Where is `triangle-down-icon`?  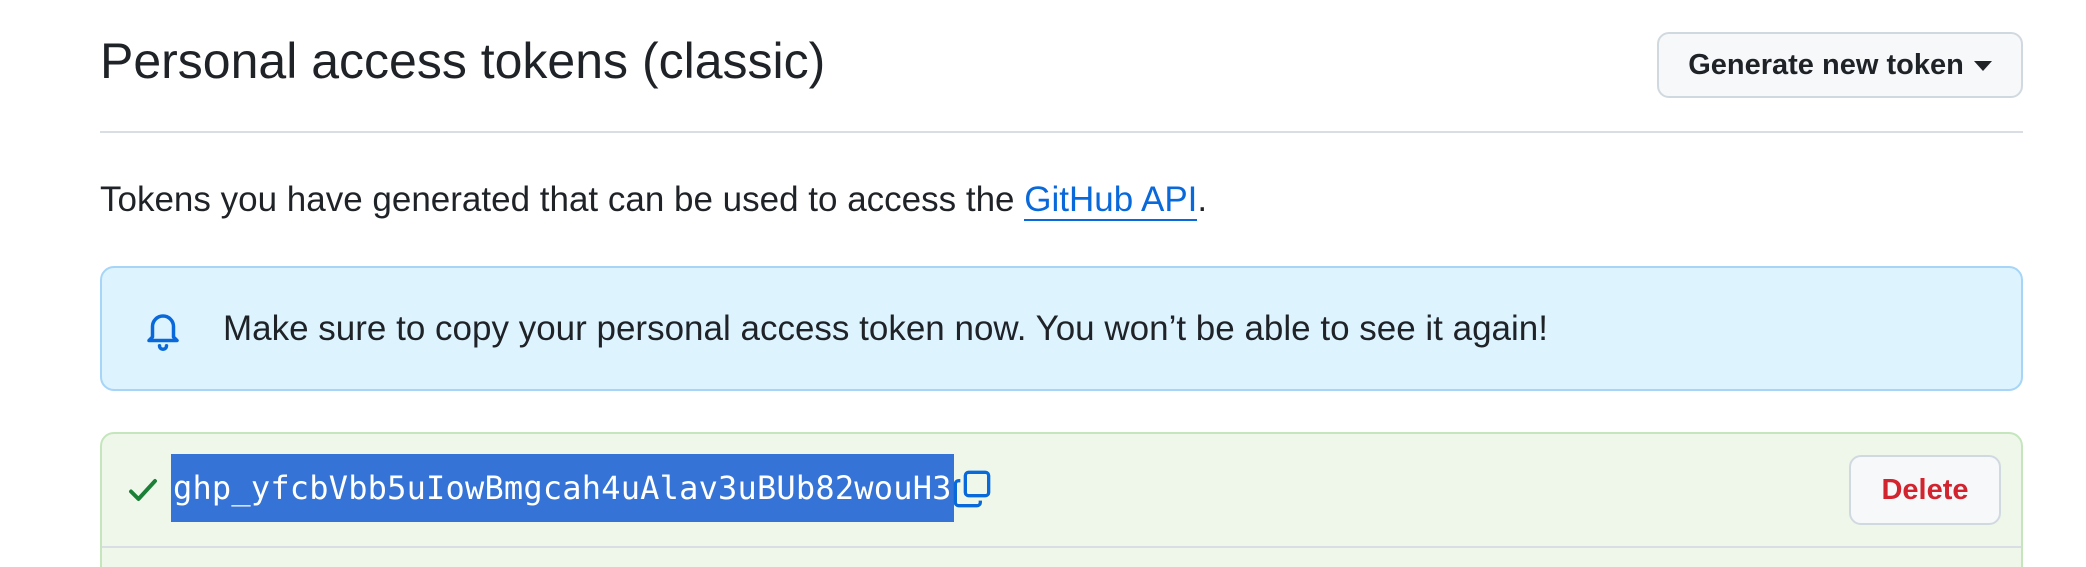 triangle-down-icon is located at coordinates (1982, 66).